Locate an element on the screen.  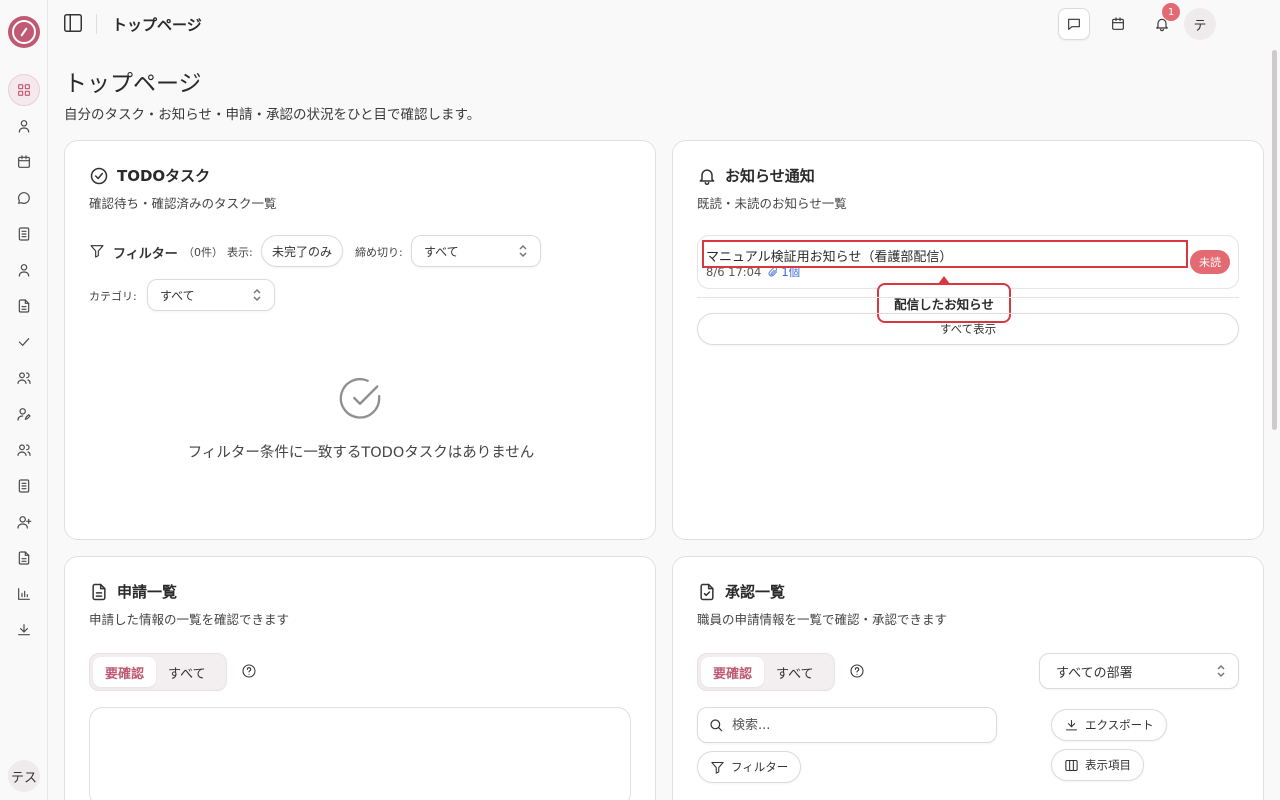
category-value: すべて is located at coordinates (177, 295).